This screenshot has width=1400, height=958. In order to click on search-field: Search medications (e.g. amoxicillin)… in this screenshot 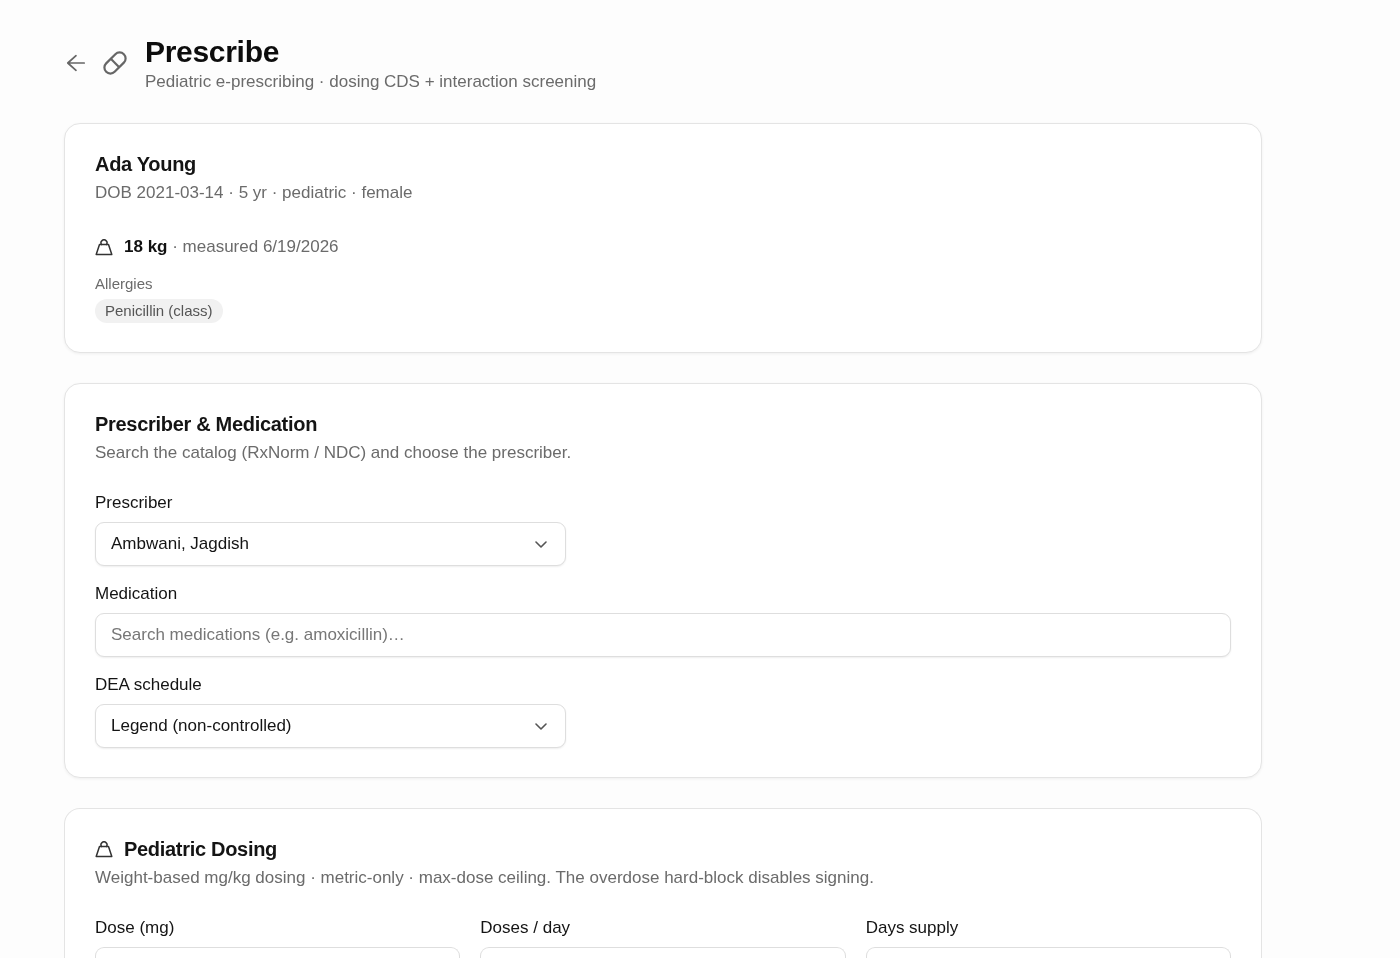, I will do `click(663, 635)`.